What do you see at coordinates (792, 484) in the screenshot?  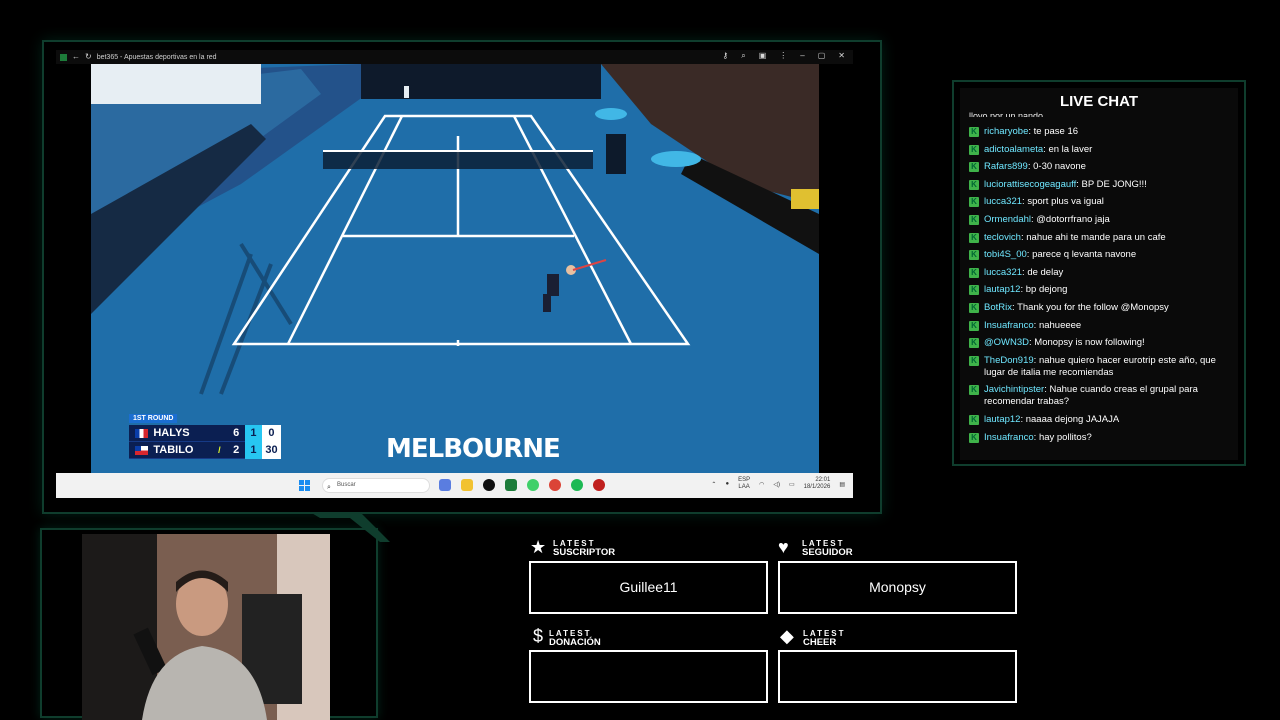 I see `battery-icon: ▭` at bounding box center [792, 484].